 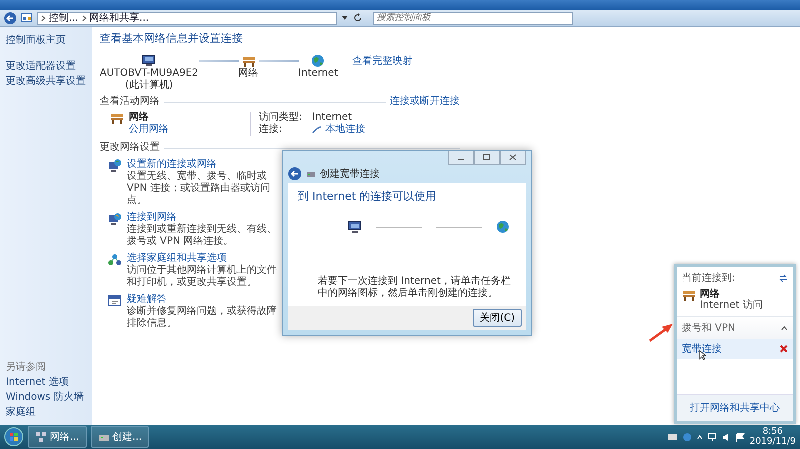 I want to click on task-link: 疑难解答, so click(x=203, y=300).